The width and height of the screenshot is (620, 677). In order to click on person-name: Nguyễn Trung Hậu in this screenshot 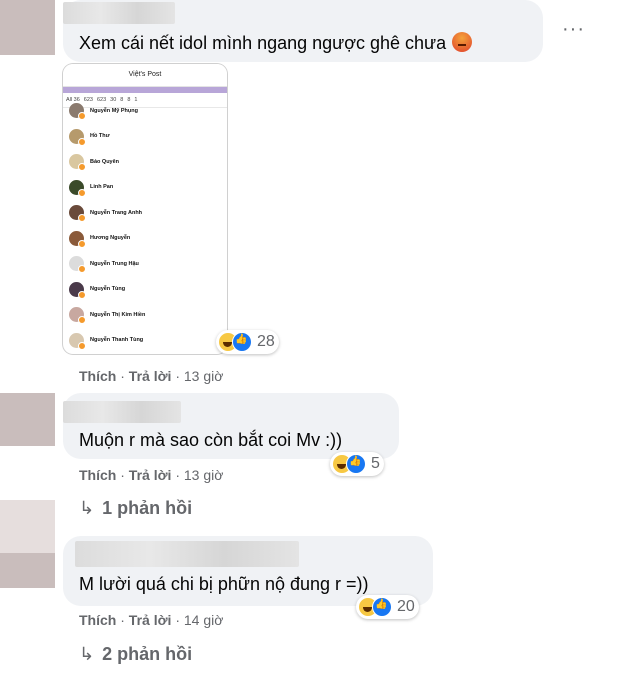, I will do `click(114, 263)`.